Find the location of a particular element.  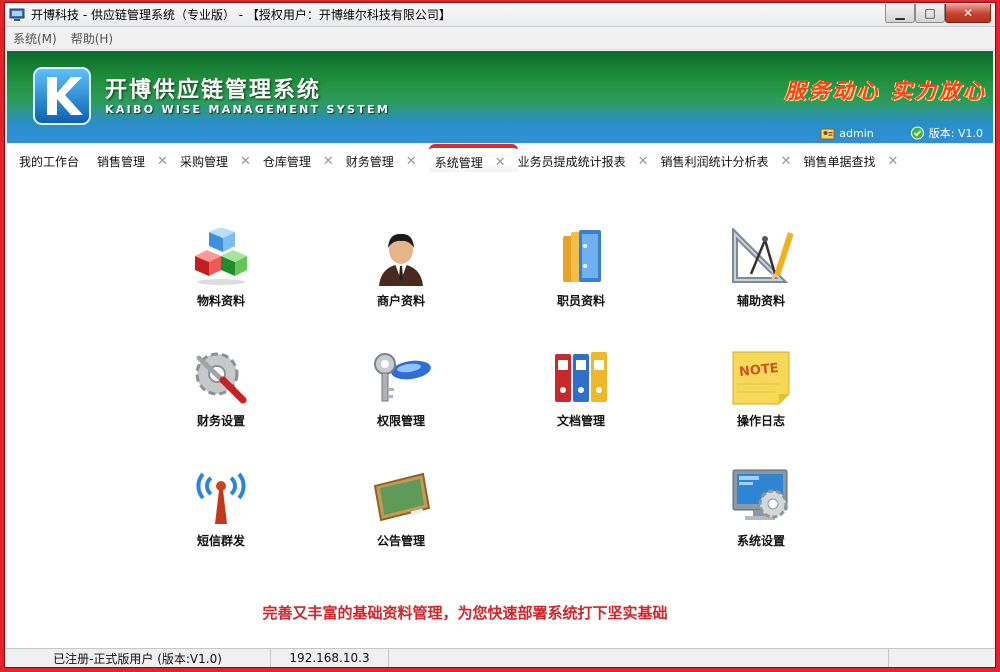

window-title: 开博科技 - 供应链管理系统（专业版） - 【授权用户：开博维尔科技有限公司】 is located at coordinates (241, 15).